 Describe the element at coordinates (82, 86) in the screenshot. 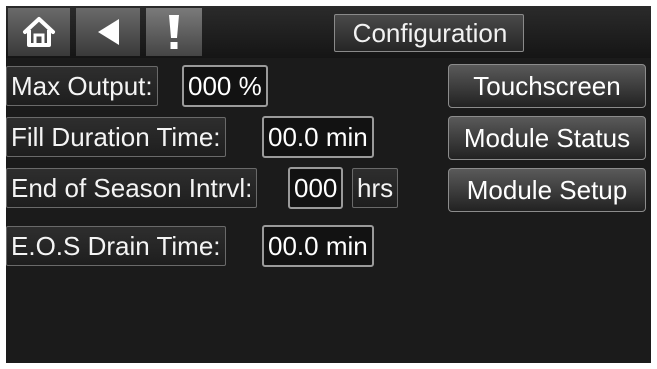

I see `max-output-label: Max Output:` at that location.